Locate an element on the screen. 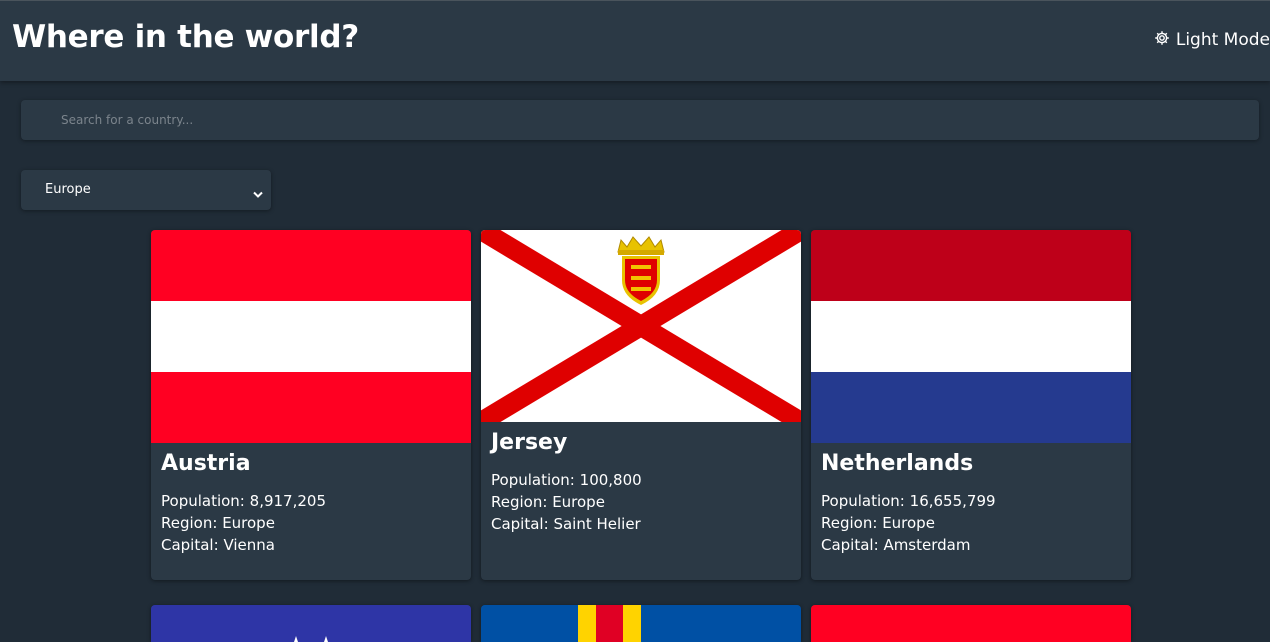 Image resolution: width=1270 pixels, height=642 pixels. jersey-flag is located at coordinates (641, 326).